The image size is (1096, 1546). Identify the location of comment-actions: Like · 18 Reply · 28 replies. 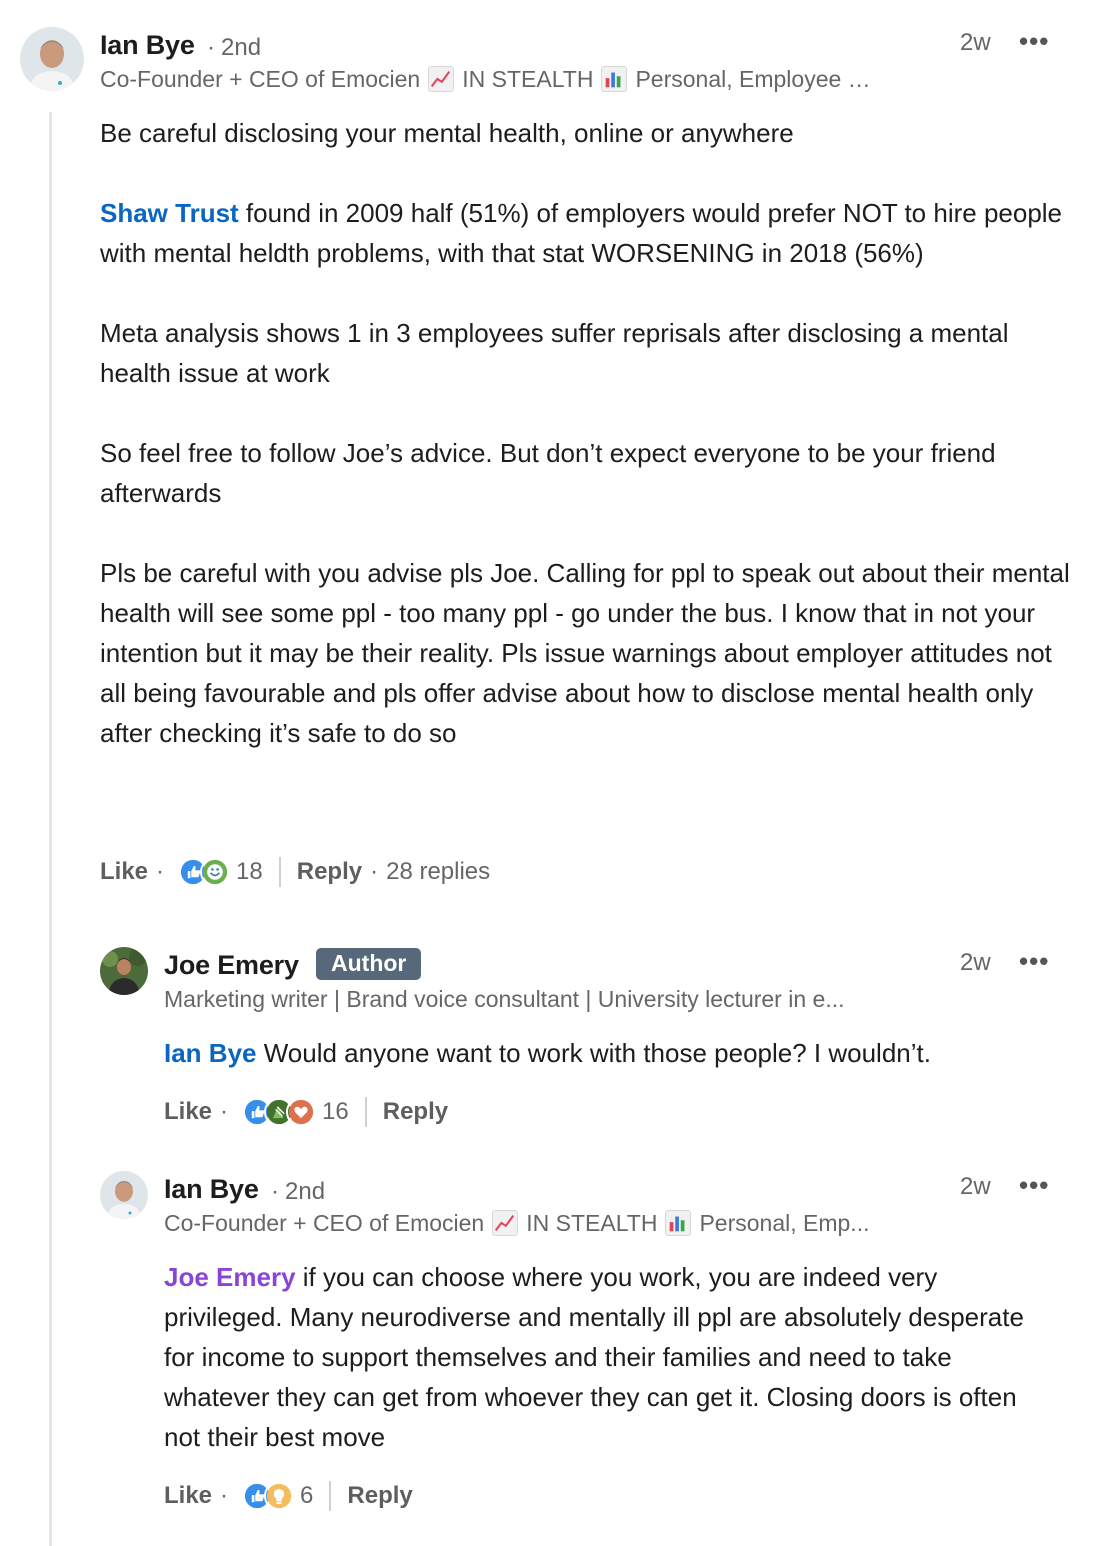
(295, 872).